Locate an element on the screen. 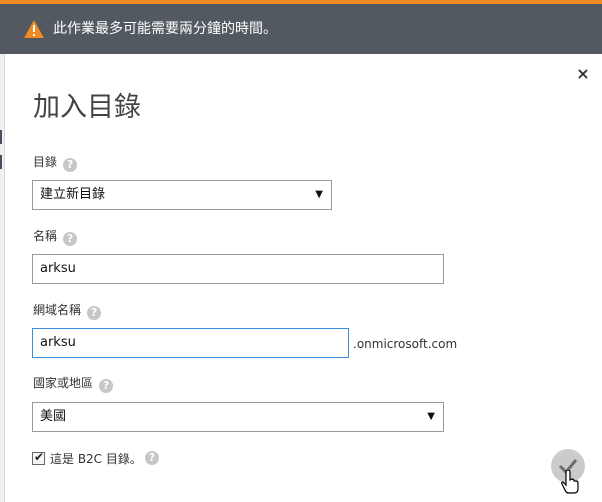 This screenshot has width=602, height=502. country-label-text: 國家或地區 is located at coordinates (63, 383).